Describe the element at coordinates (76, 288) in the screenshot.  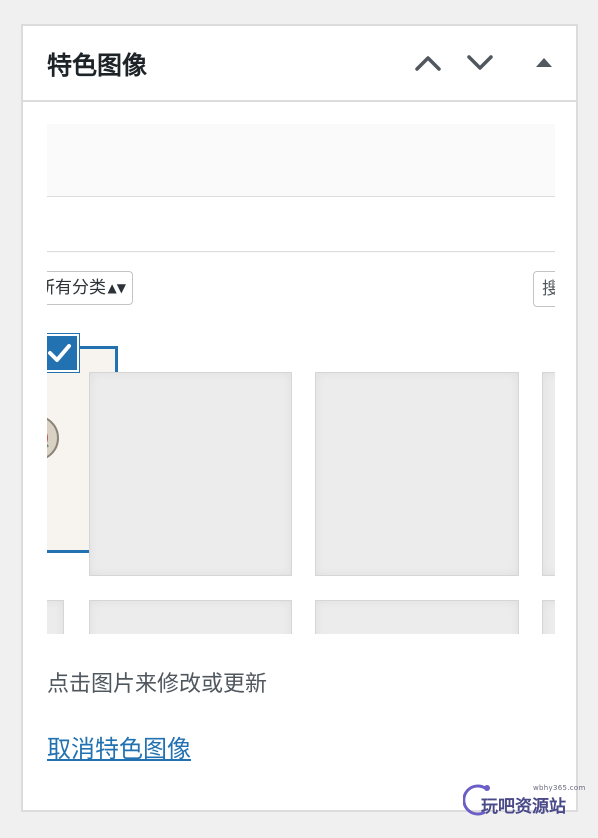
I see `category-filter-label: 所有分类` at that location.